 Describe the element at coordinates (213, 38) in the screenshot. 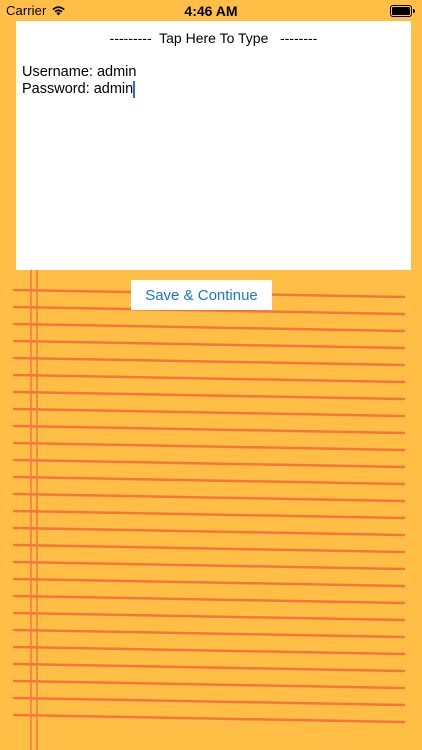

I see `tap-to-type-hint: --------- Tap Here To Type --------` at that location.